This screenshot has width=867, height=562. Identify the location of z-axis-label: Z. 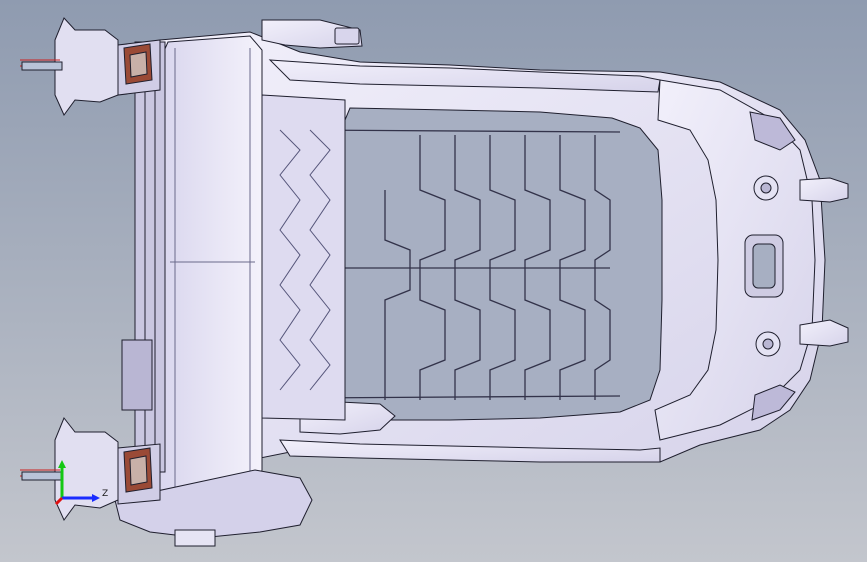
(105, 494).